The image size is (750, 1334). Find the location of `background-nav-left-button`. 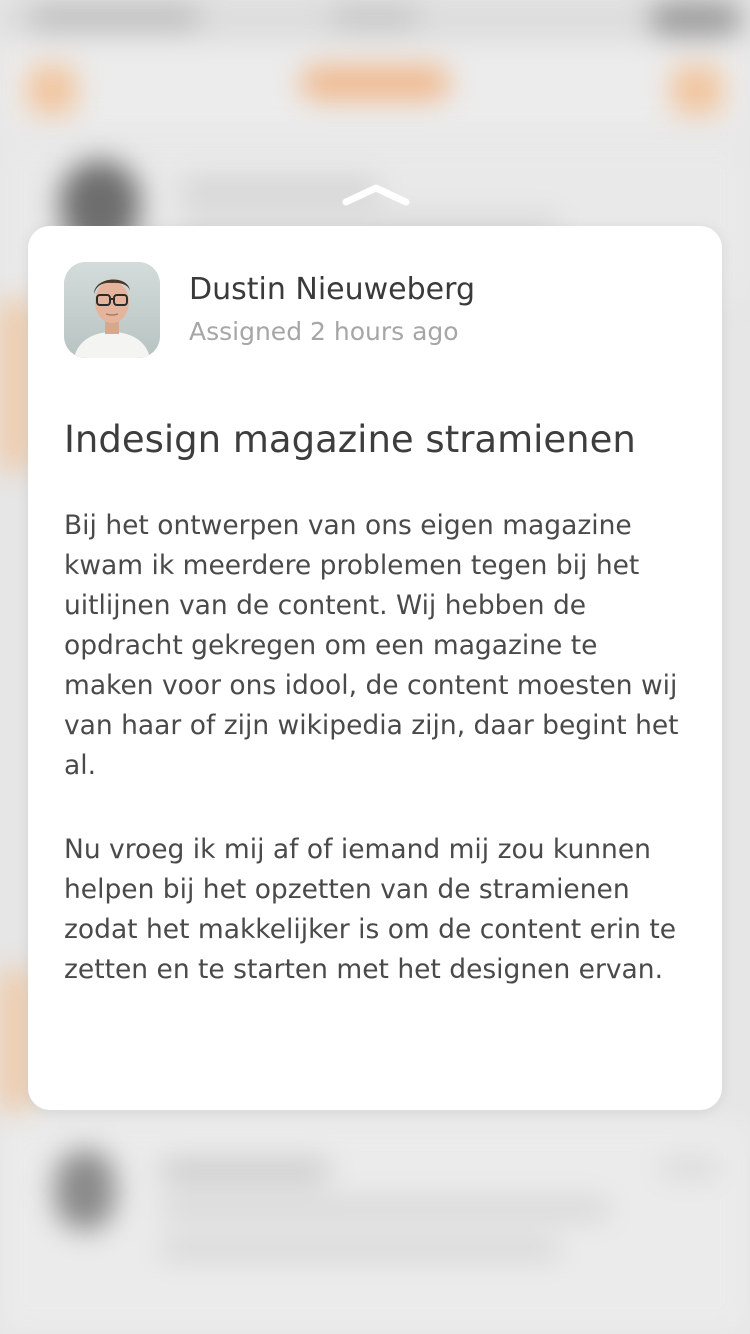

background-nav-left-button is located at coordinates (52, 90).